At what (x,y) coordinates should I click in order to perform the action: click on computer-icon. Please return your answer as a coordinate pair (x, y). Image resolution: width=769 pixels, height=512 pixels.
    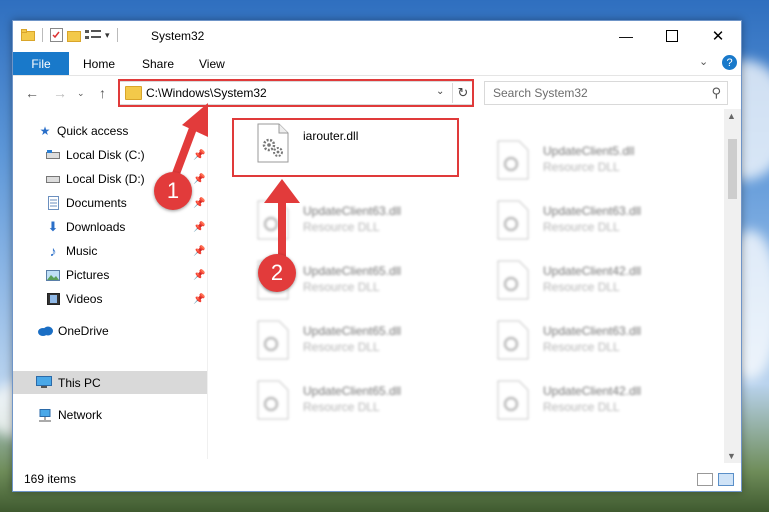
    Looking at the image, I should click on (44, 383).